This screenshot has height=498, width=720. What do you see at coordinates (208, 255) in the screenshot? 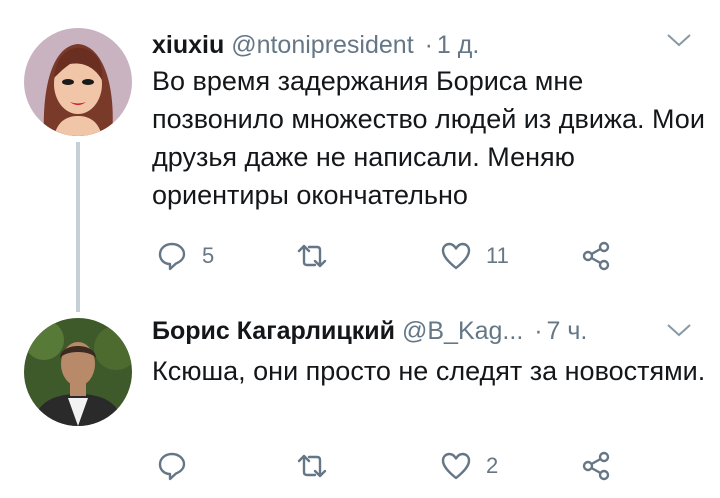
I see `reply-count: 5` at bounding box center [208, 255].